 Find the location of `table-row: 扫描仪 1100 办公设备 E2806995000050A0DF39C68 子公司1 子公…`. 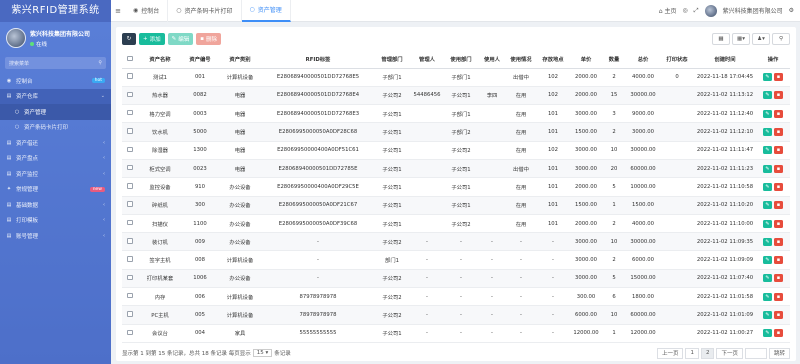

table-row: 扫描仪 1100 办公设备 E2806995000050A0DF39C68 子公司1 子公… is located at coordinates (456, 224).